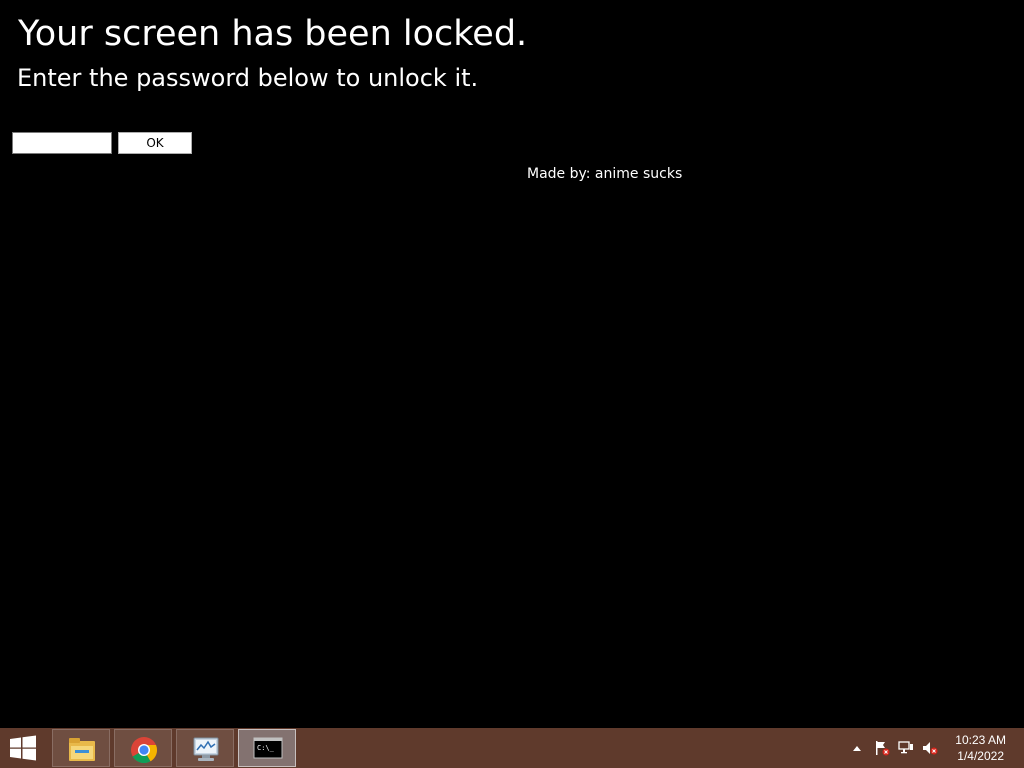  I want to click on taskbar-command-prompt: C:\_, so click(267, 748).